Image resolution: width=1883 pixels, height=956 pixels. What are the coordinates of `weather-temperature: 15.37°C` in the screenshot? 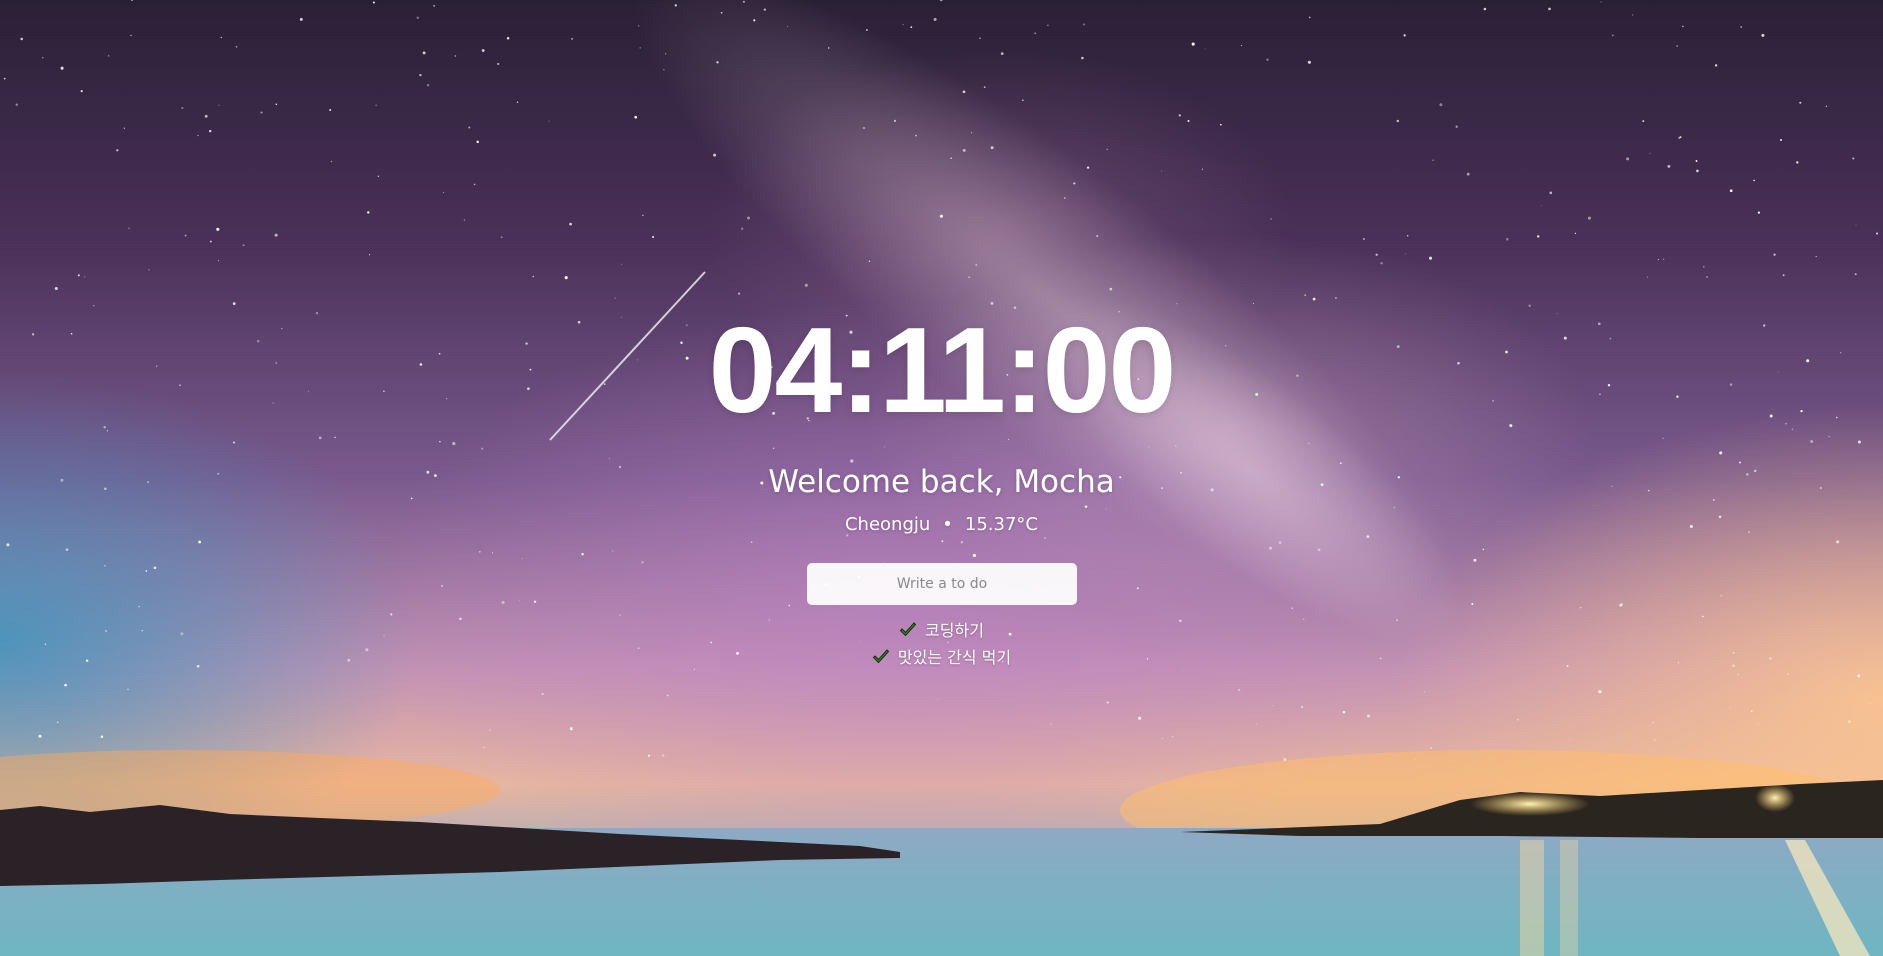 It's located at (1001, 524).